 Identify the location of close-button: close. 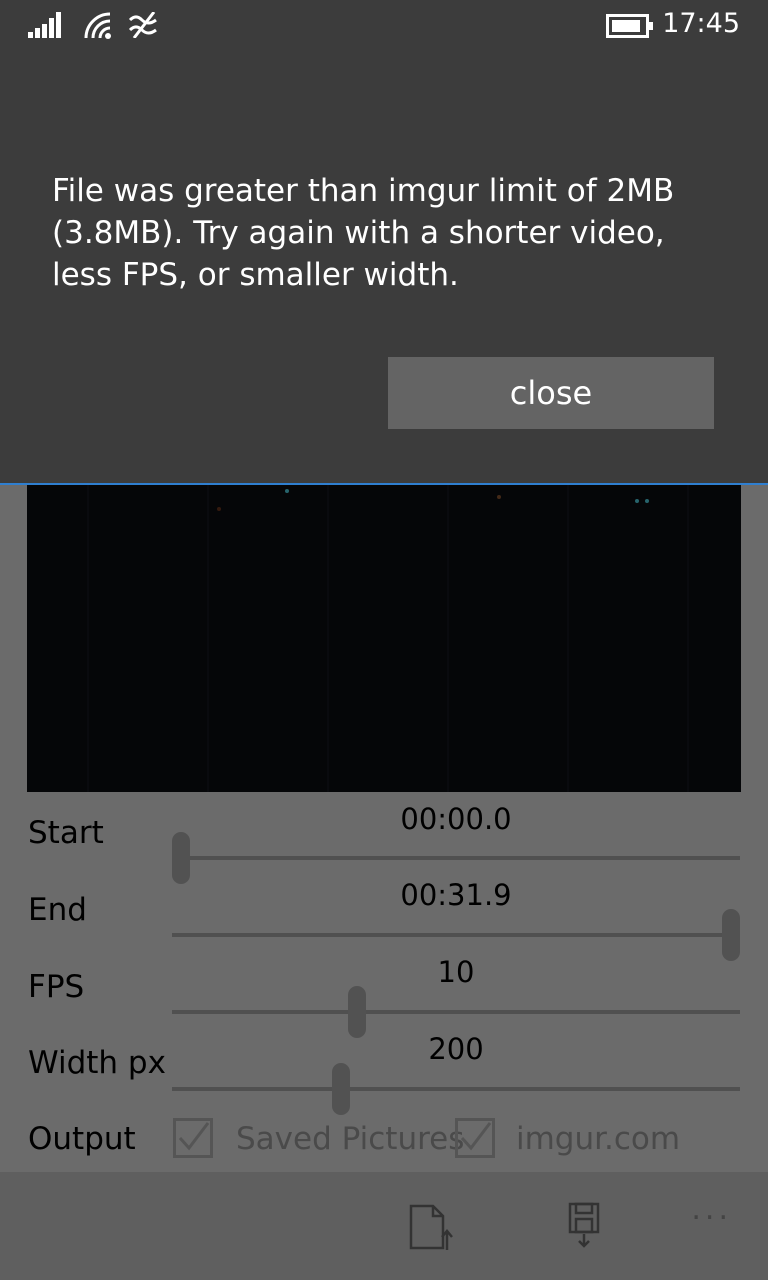
(551, 393).